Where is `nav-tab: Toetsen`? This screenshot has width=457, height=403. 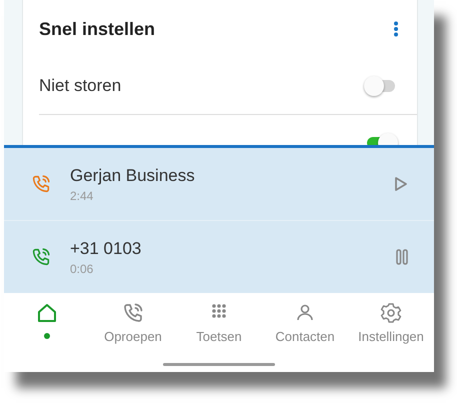
nav-tab: Toetsen is located at coordinates (219, 328).